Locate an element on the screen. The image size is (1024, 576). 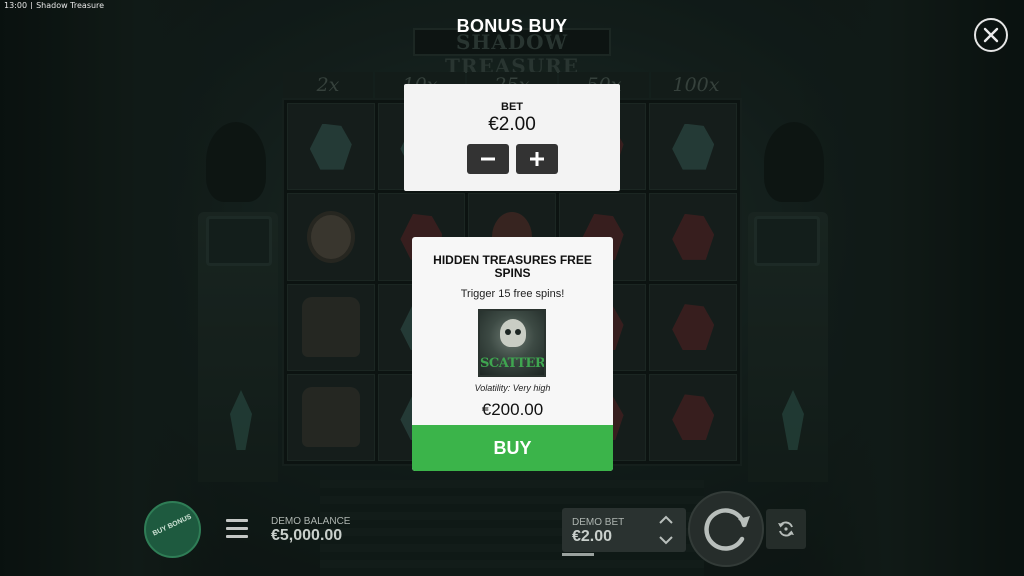
demo-balance-label: DEMO BALANCE is located at coordinates (311, 521).